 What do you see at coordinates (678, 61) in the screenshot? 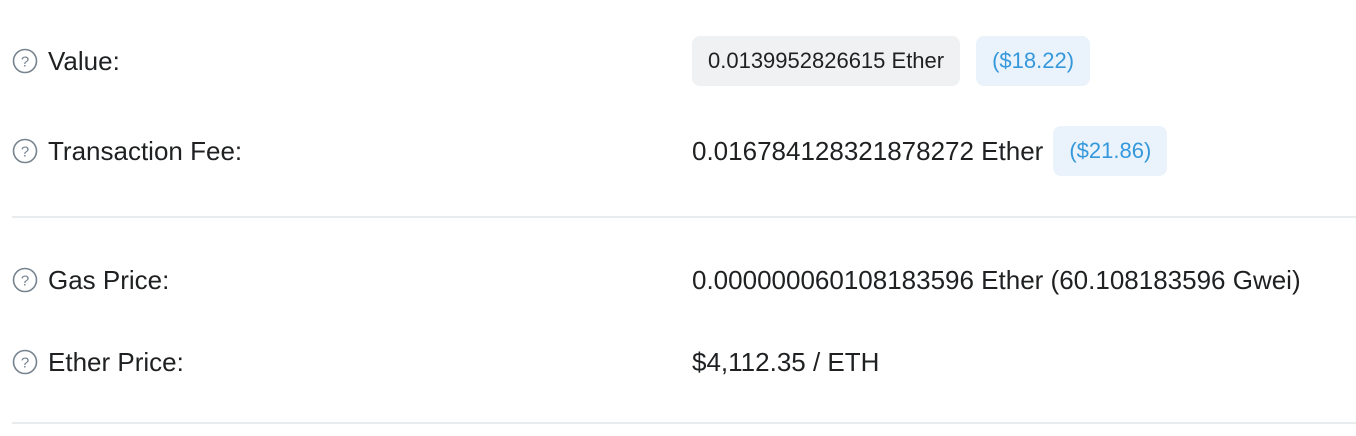
I see `value-row: ? Value: 0.0139952826615 Ether ($18.22)` at bounding box center [678, 61].